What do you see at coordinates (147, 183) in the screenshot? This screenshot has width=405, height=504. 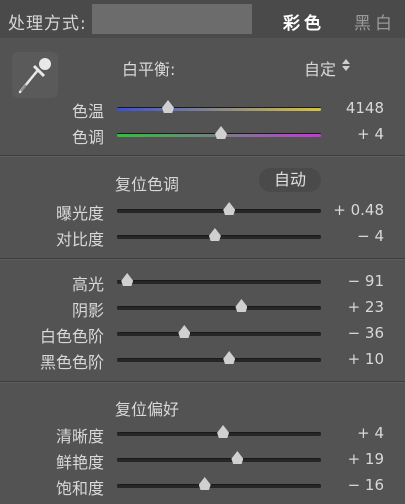 I see `reset-tone-button: 复位色调` at bounding box center [147, 183].